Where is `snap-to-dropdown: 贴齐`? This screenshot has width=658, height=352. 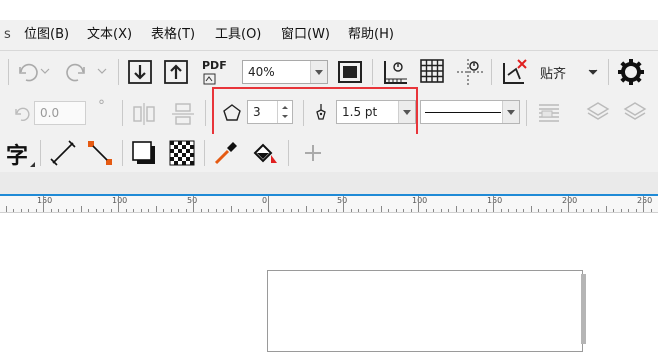 snap-to-dropdown: 贴齐 is located at coordinates (571, 72).